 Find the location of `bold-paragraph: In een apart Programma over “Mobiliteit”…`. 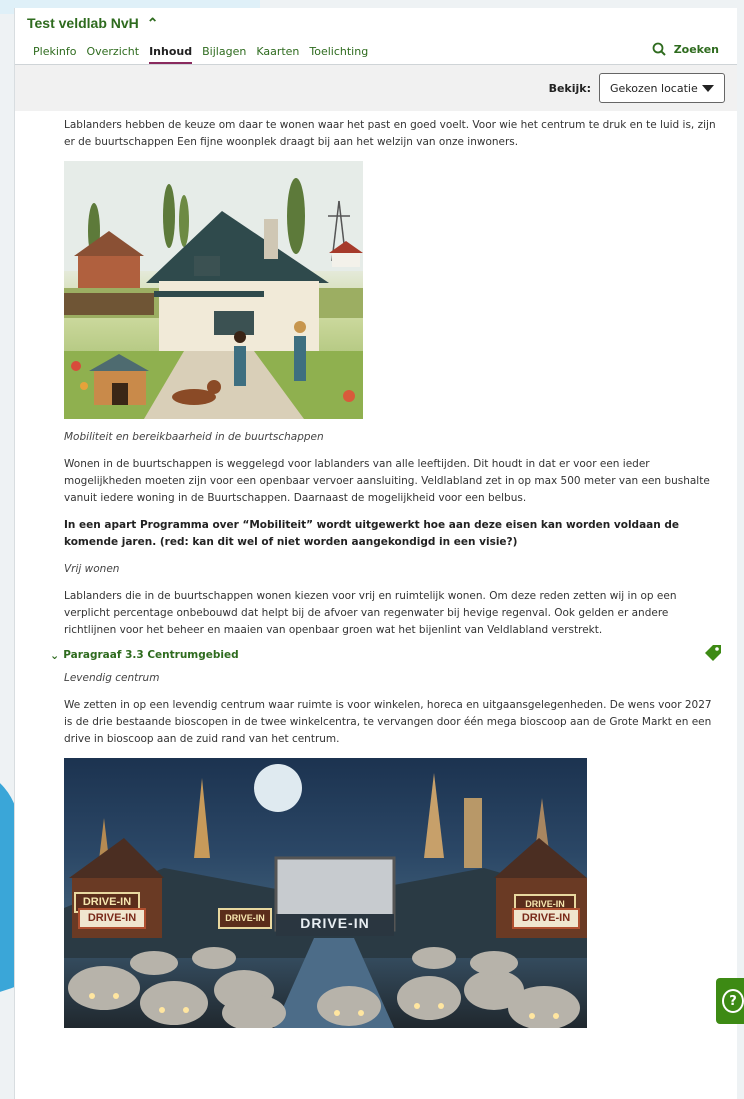

bold-paragraph: In een apart Programma over “Mobiliteit”… is located at coordinates (372, 533).